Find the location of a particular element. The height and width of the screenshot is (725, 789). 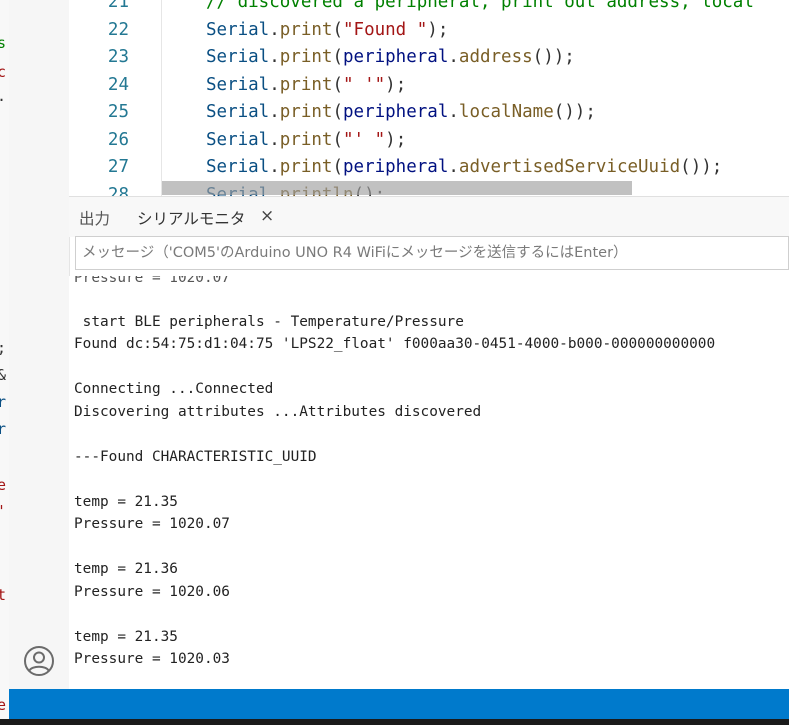

window-bottom-edge is located at coordinates (394, 722).